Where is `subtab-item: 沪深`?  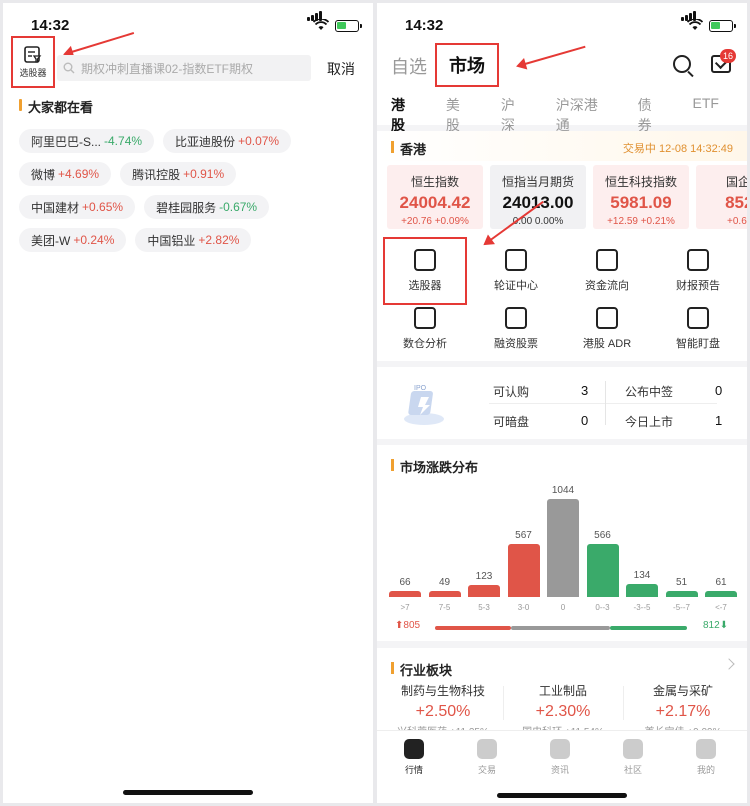
subtab-item: 沪深 is located at coordinates (514, 115).